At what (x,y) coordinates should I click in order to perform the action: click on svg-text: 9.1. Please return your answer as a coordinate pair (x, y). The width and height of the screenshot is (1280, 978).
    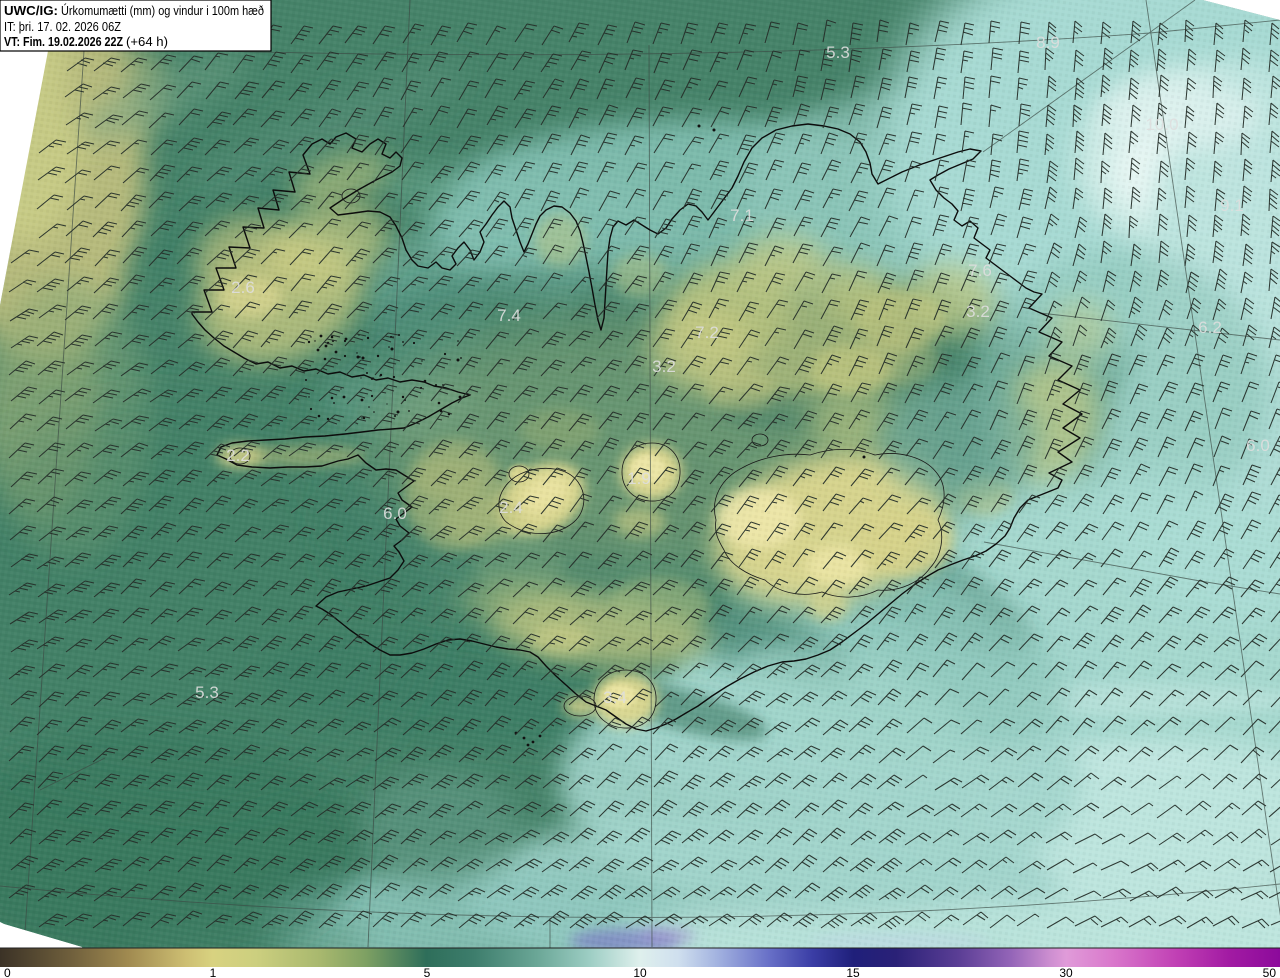
    Looking at the image, I should click on (1232, 205).